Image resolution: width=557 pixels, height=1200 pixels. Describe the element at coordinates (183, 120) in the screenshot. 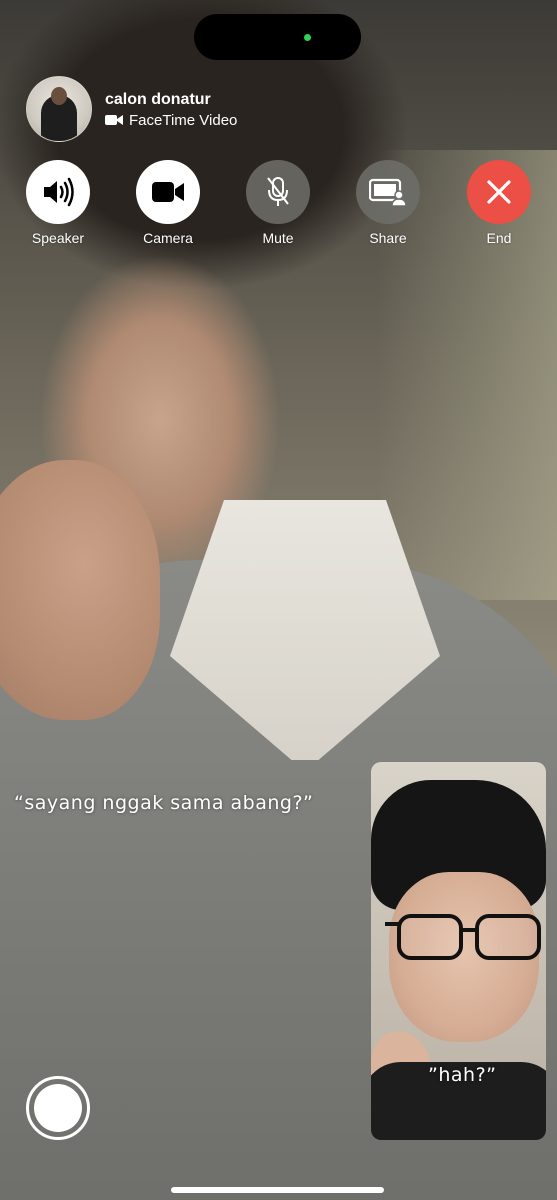

I see `call-type-label: FaceTime Video` at that location.